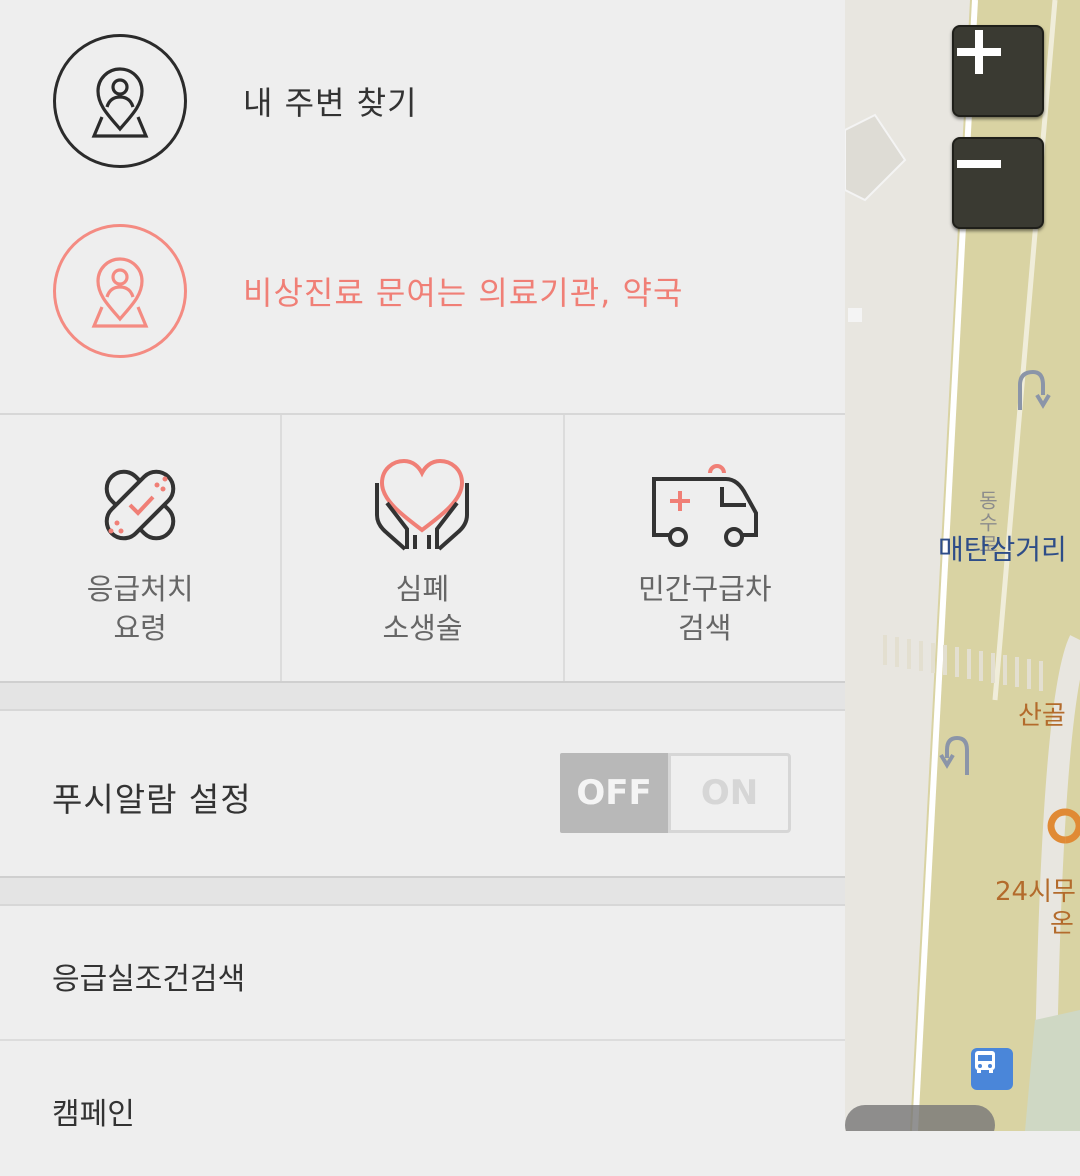 Image resolution: width=1080 pixels, height=1176 pixels. Describe the element at coordinates (140, 628) in the screenshot. I see `first-aid-label-line2: 요령` at that location.